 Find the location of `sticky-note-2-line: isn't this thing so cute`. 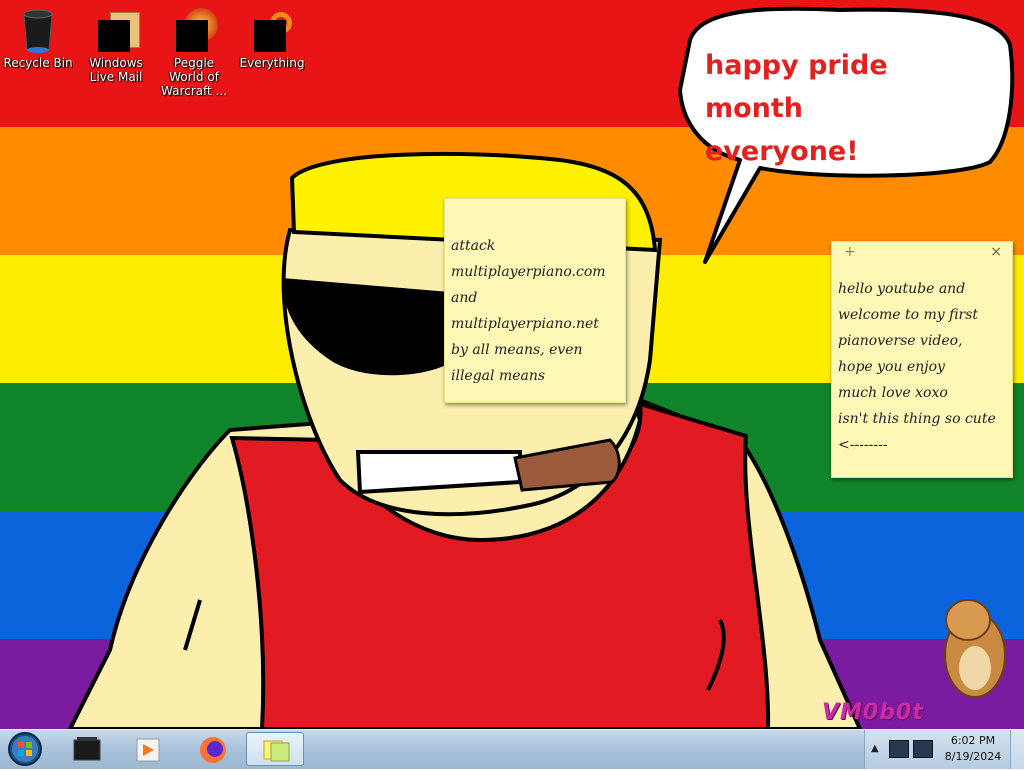

sticky-note-2-line: isn't this thing so cute is located at coordinates (917, 419).